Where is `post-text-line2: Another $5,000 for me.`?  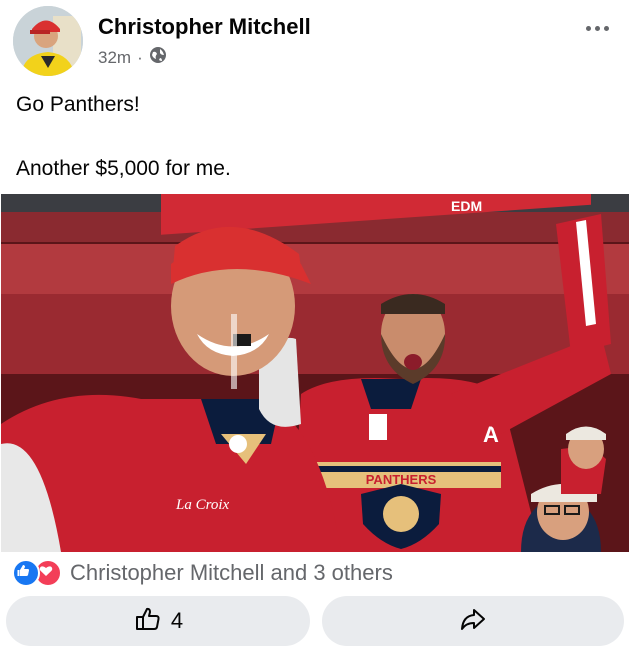
post-text-line2: Another $5,000 for me. is located at coordinates (123, 168).